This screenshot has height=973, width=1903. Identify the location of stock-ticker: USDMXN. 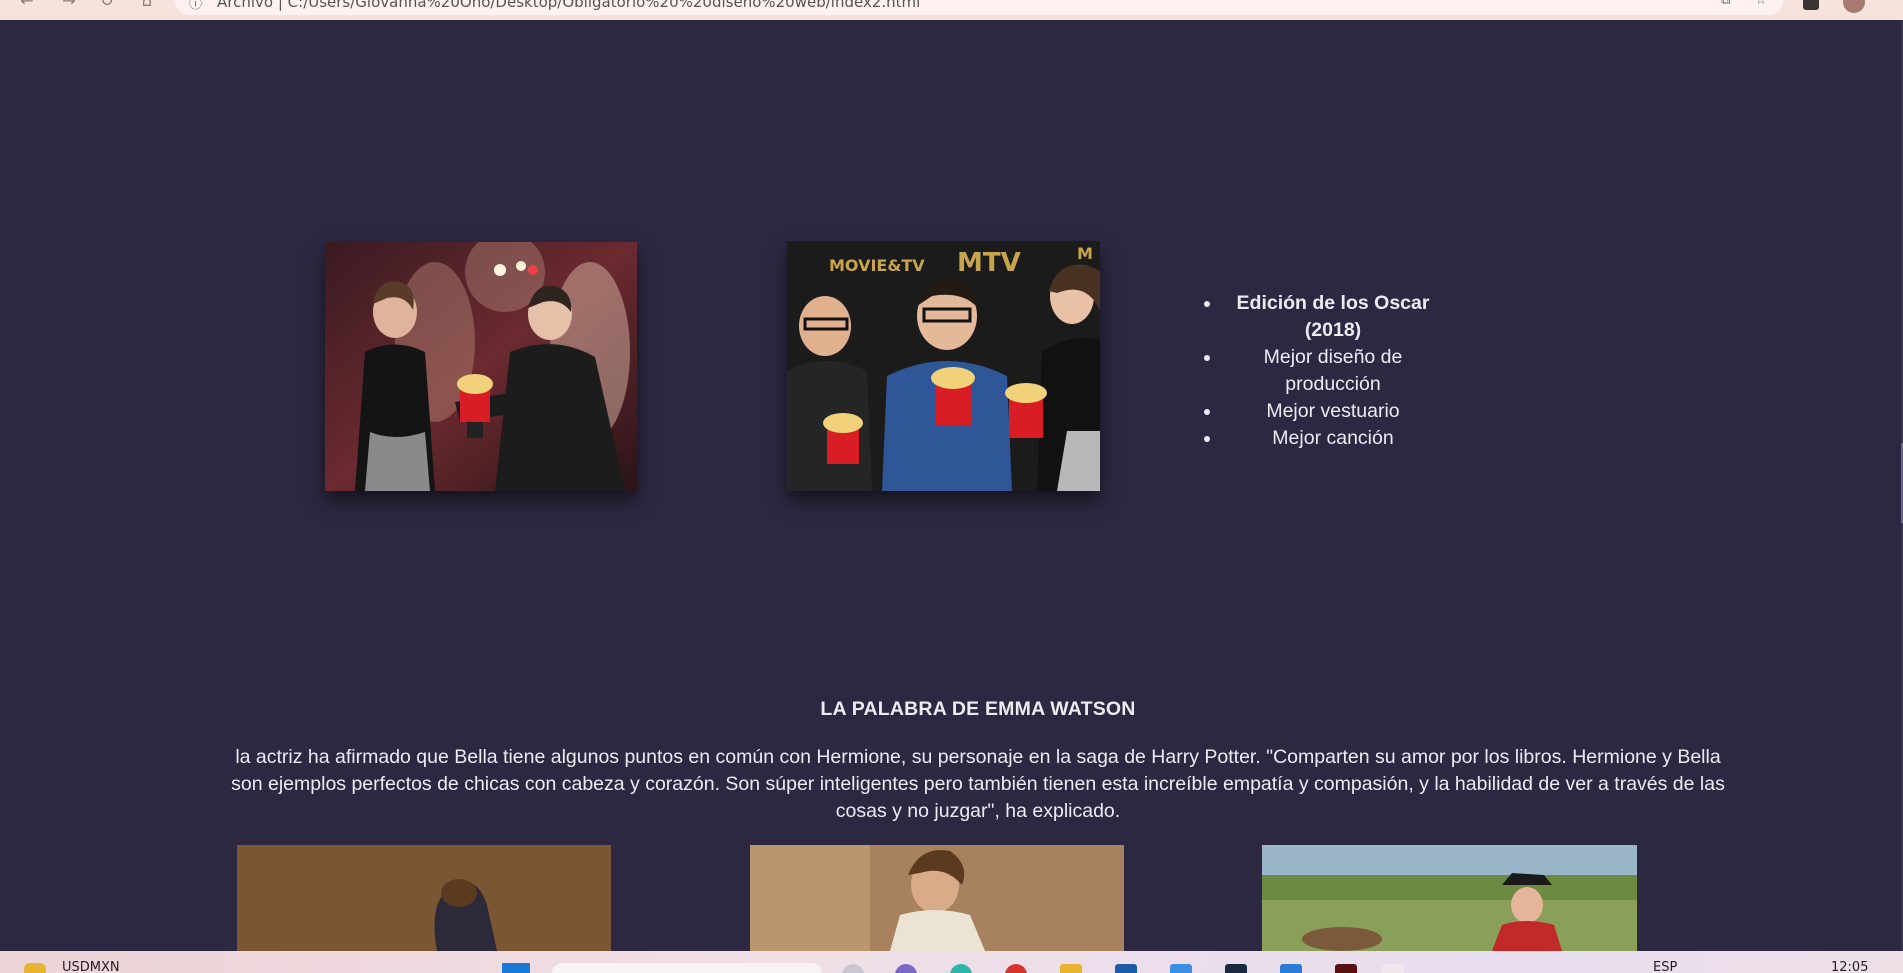
(91, 966).